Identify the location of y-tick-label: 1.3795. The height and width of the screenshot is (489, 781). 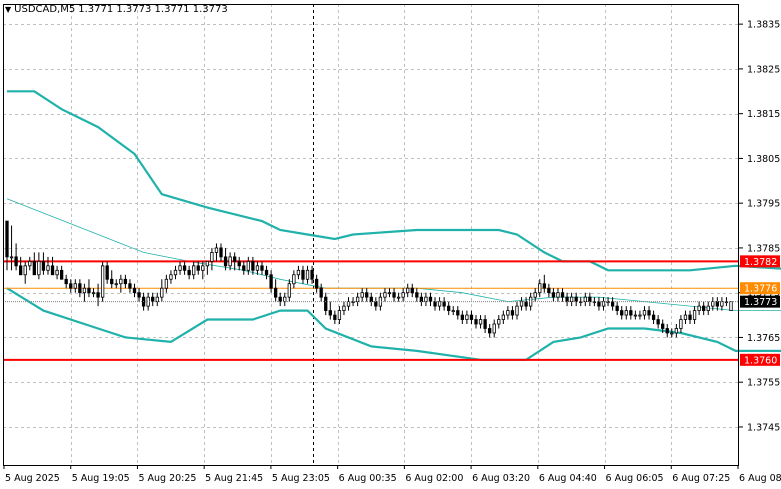
(763, 204).